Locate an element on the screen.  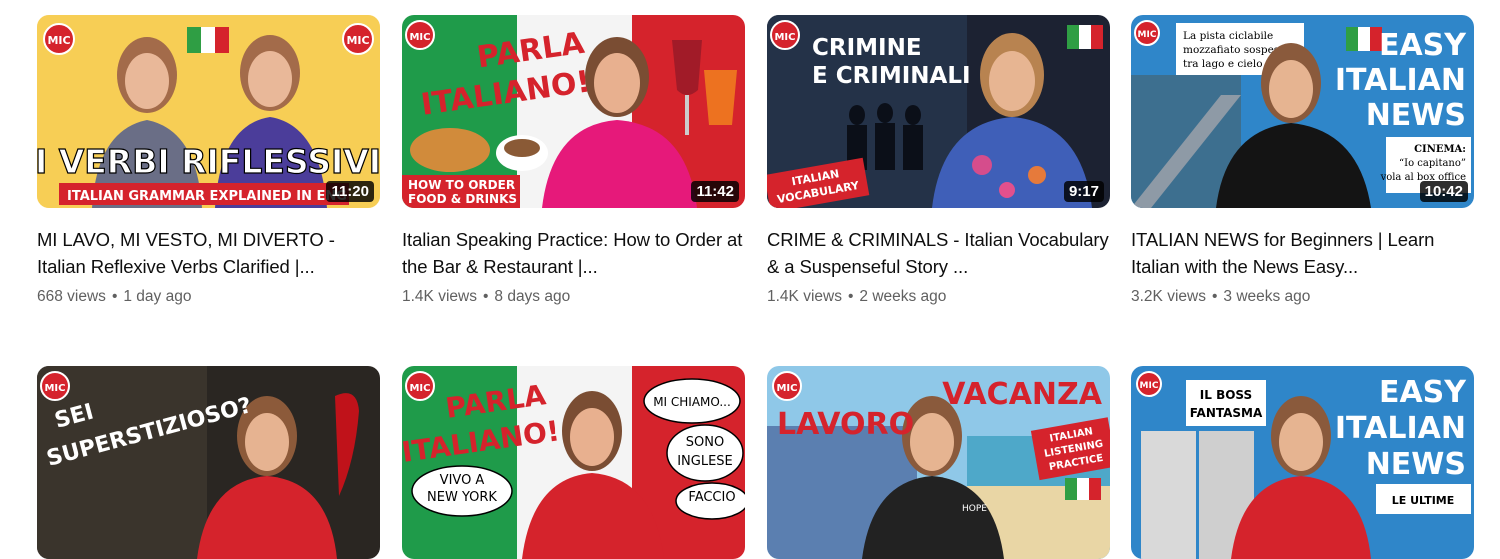
upload-age: 1 day ago is located at coordinates (157, 296).